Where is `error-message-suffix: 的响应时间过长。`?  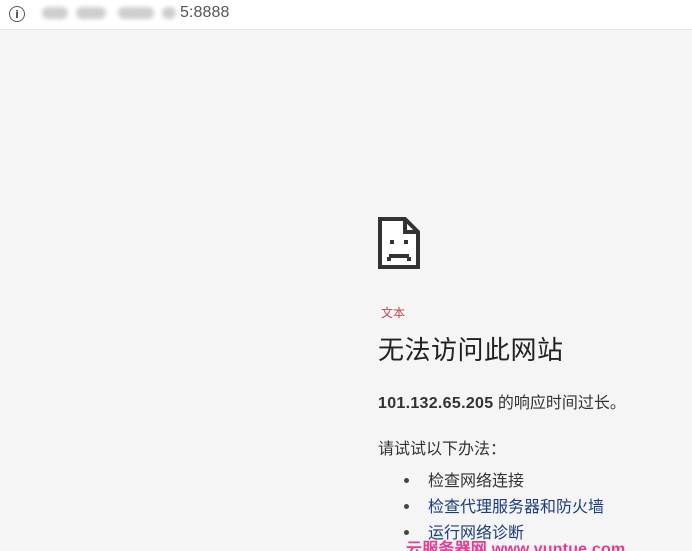 error-message-suffix: 的响应时间过长。 is located at coordinates (559, 403).